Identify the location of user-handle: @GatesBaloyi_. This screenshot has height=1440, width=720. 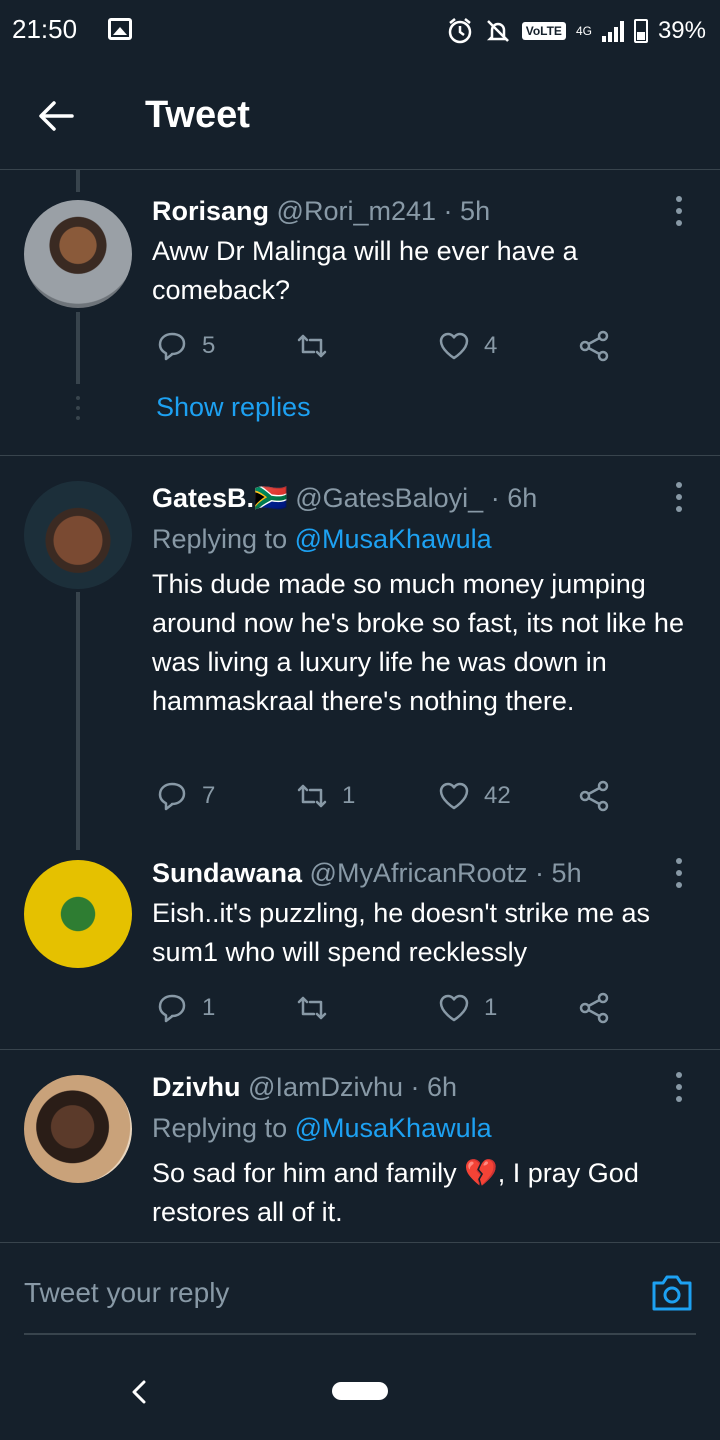
(389, 498).